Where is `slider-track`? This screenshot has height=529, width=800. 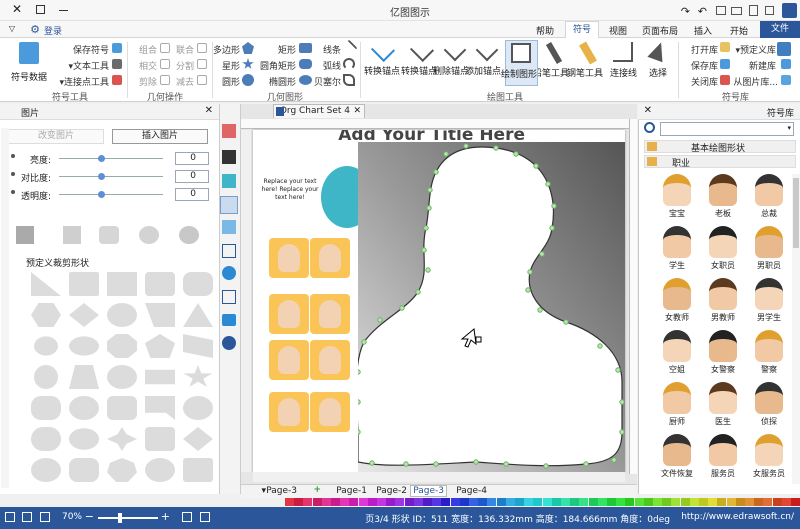 slider-track is located at coordinates (111, 158).